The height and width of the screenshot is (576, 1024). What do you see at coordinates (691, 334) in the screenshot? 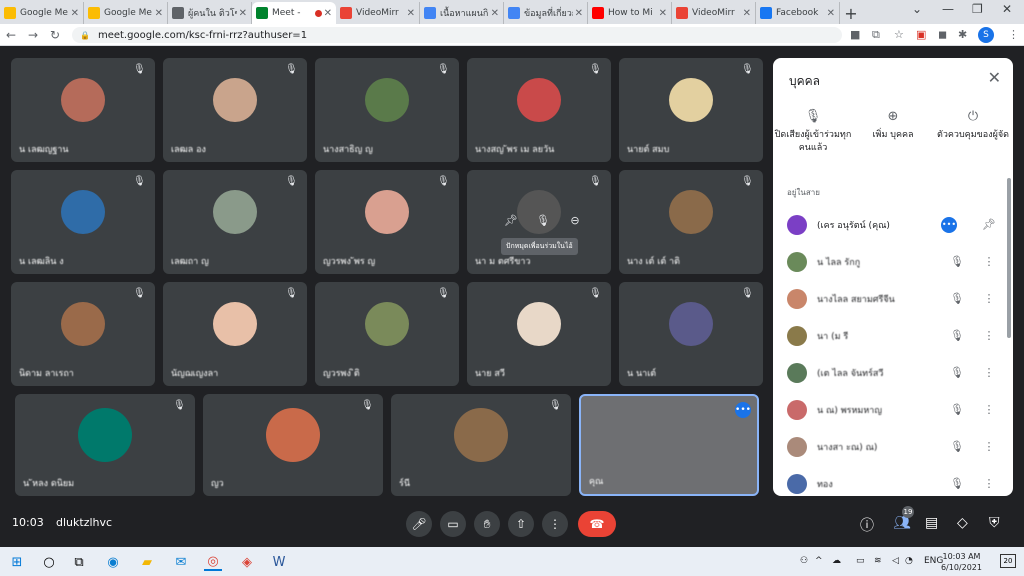
I see `participant-tile: 🎙︎ น นาเต์` at bounding box center [691, 334].